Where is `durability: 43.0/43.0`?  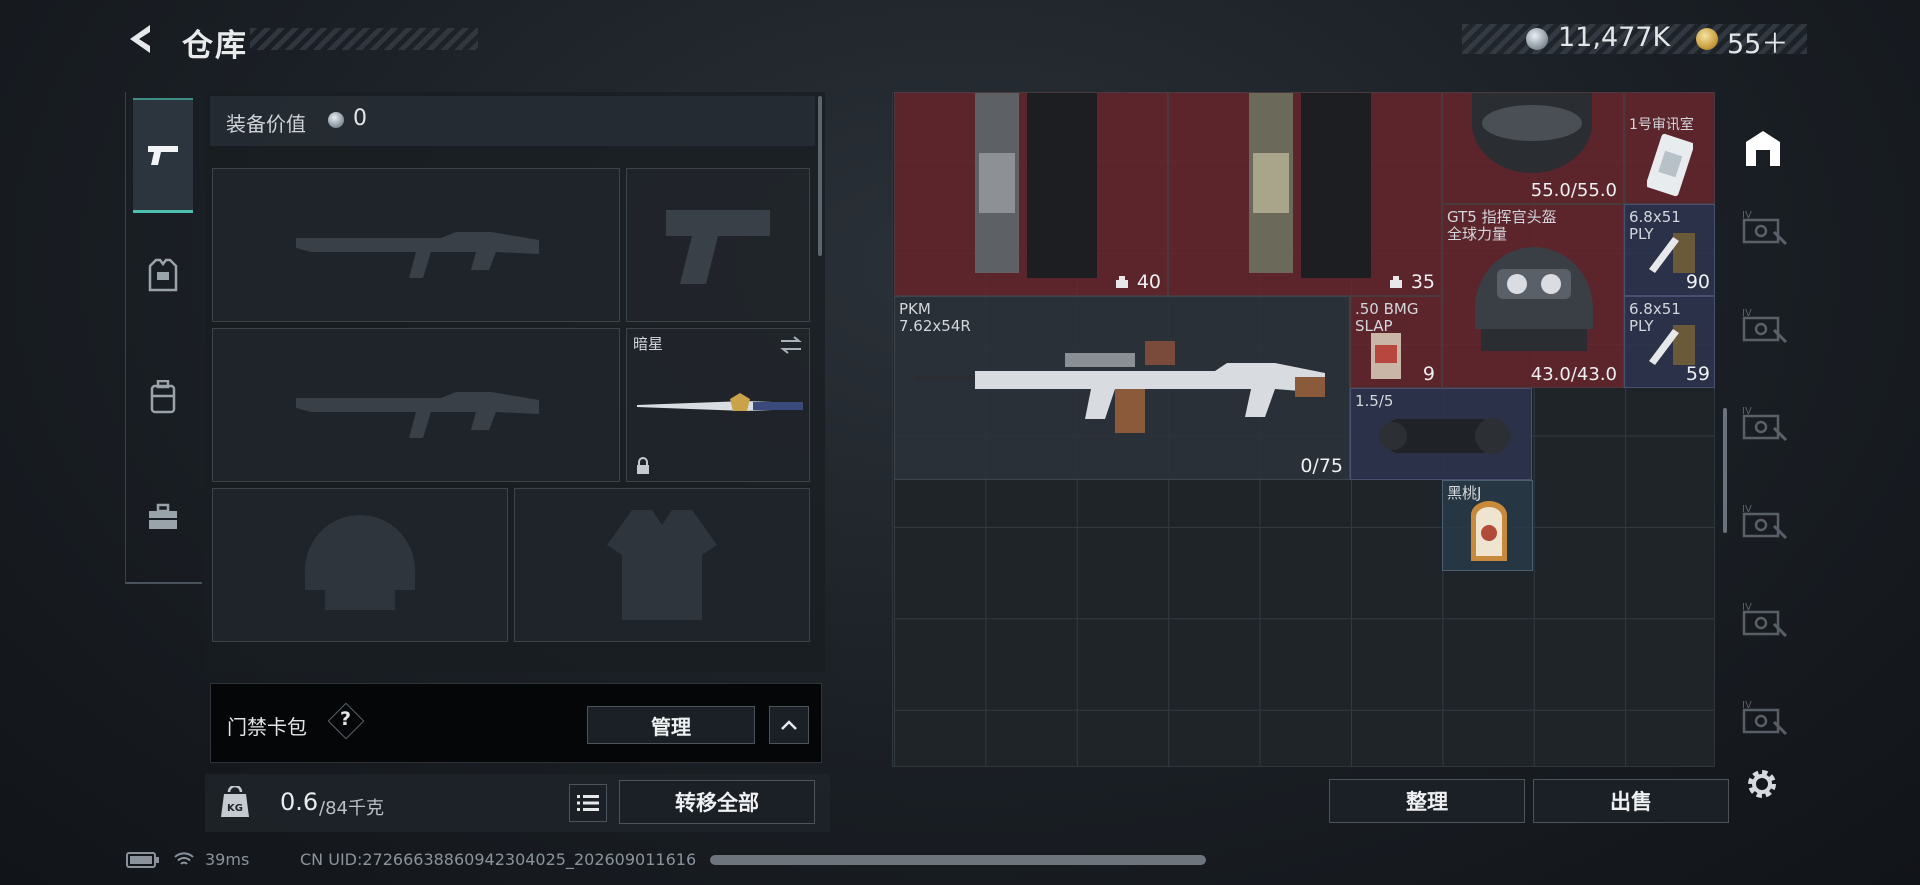 durability: 43.0/43.0 is located at coordinates (1573, 374).